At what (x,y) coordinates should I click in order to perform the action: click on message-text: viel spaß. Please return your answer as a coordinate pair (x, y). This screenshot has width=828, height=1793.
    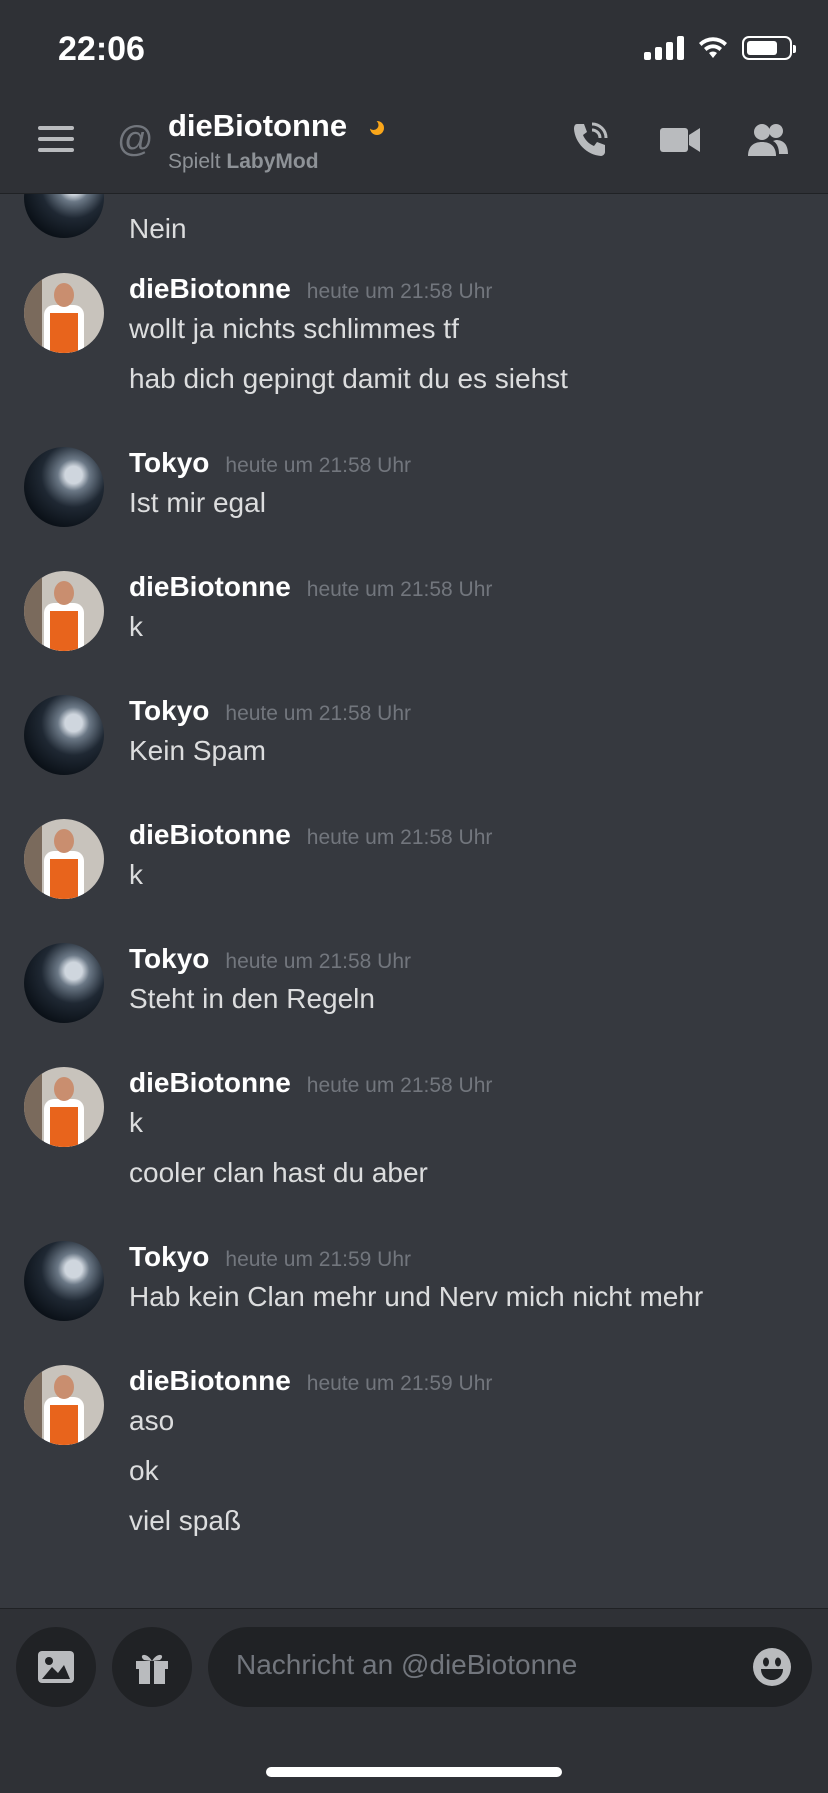
    Looking at the image, I should click on (185, 1520).